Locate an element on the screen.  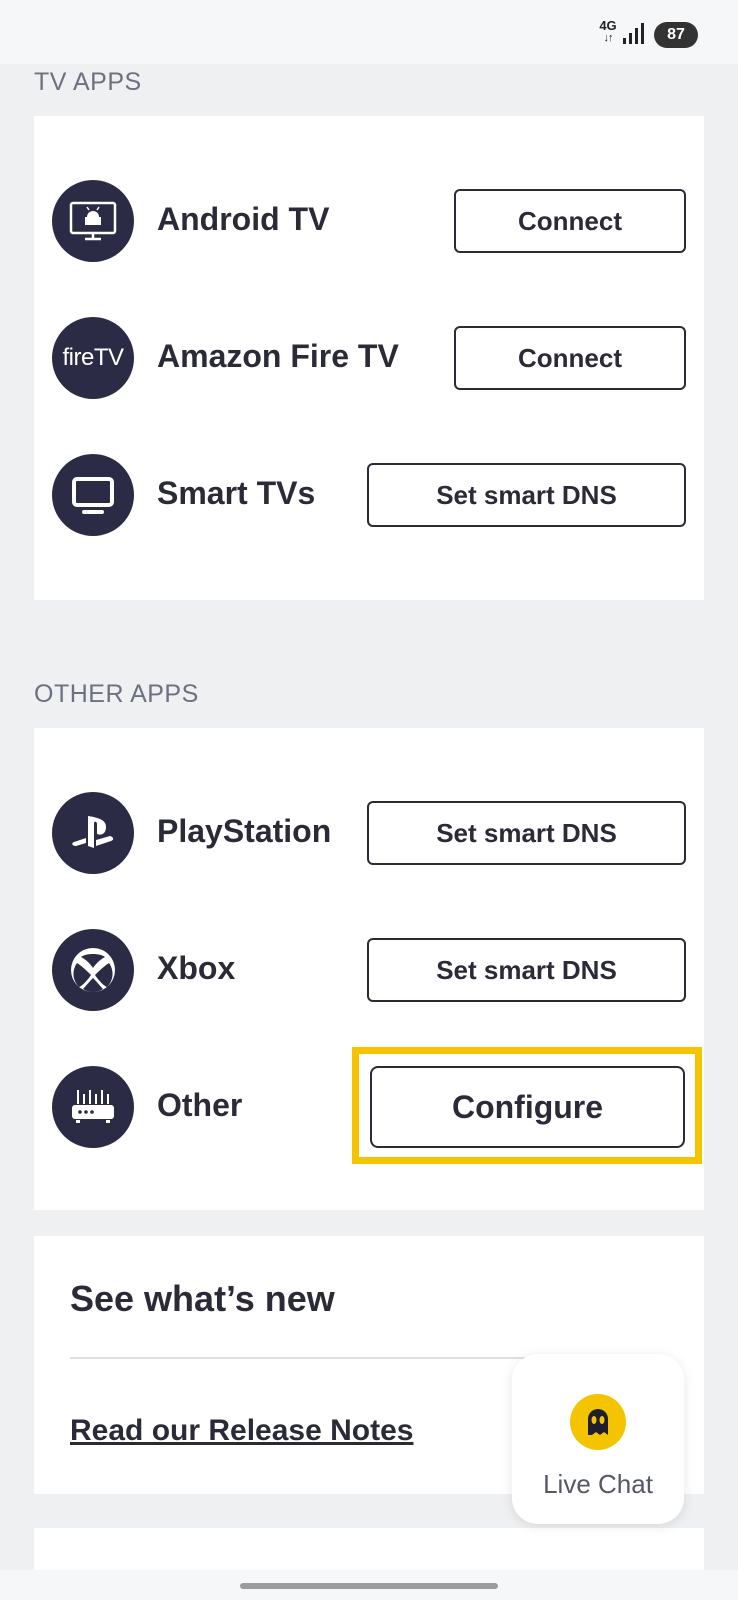
app-row-amazon-fire-tv: fireTV Amazon Fire TV Connect is located at coordinates (369, 358).